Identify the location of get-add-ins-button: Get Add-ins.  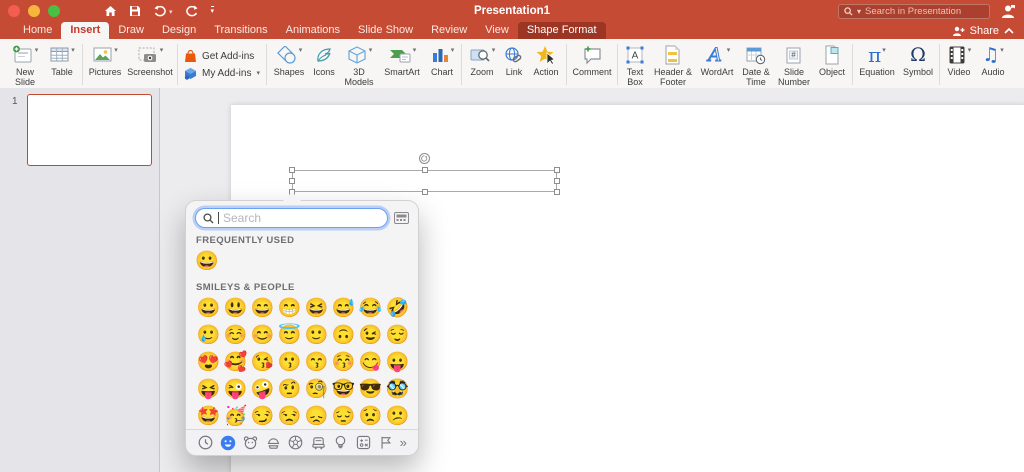
(222, 56).